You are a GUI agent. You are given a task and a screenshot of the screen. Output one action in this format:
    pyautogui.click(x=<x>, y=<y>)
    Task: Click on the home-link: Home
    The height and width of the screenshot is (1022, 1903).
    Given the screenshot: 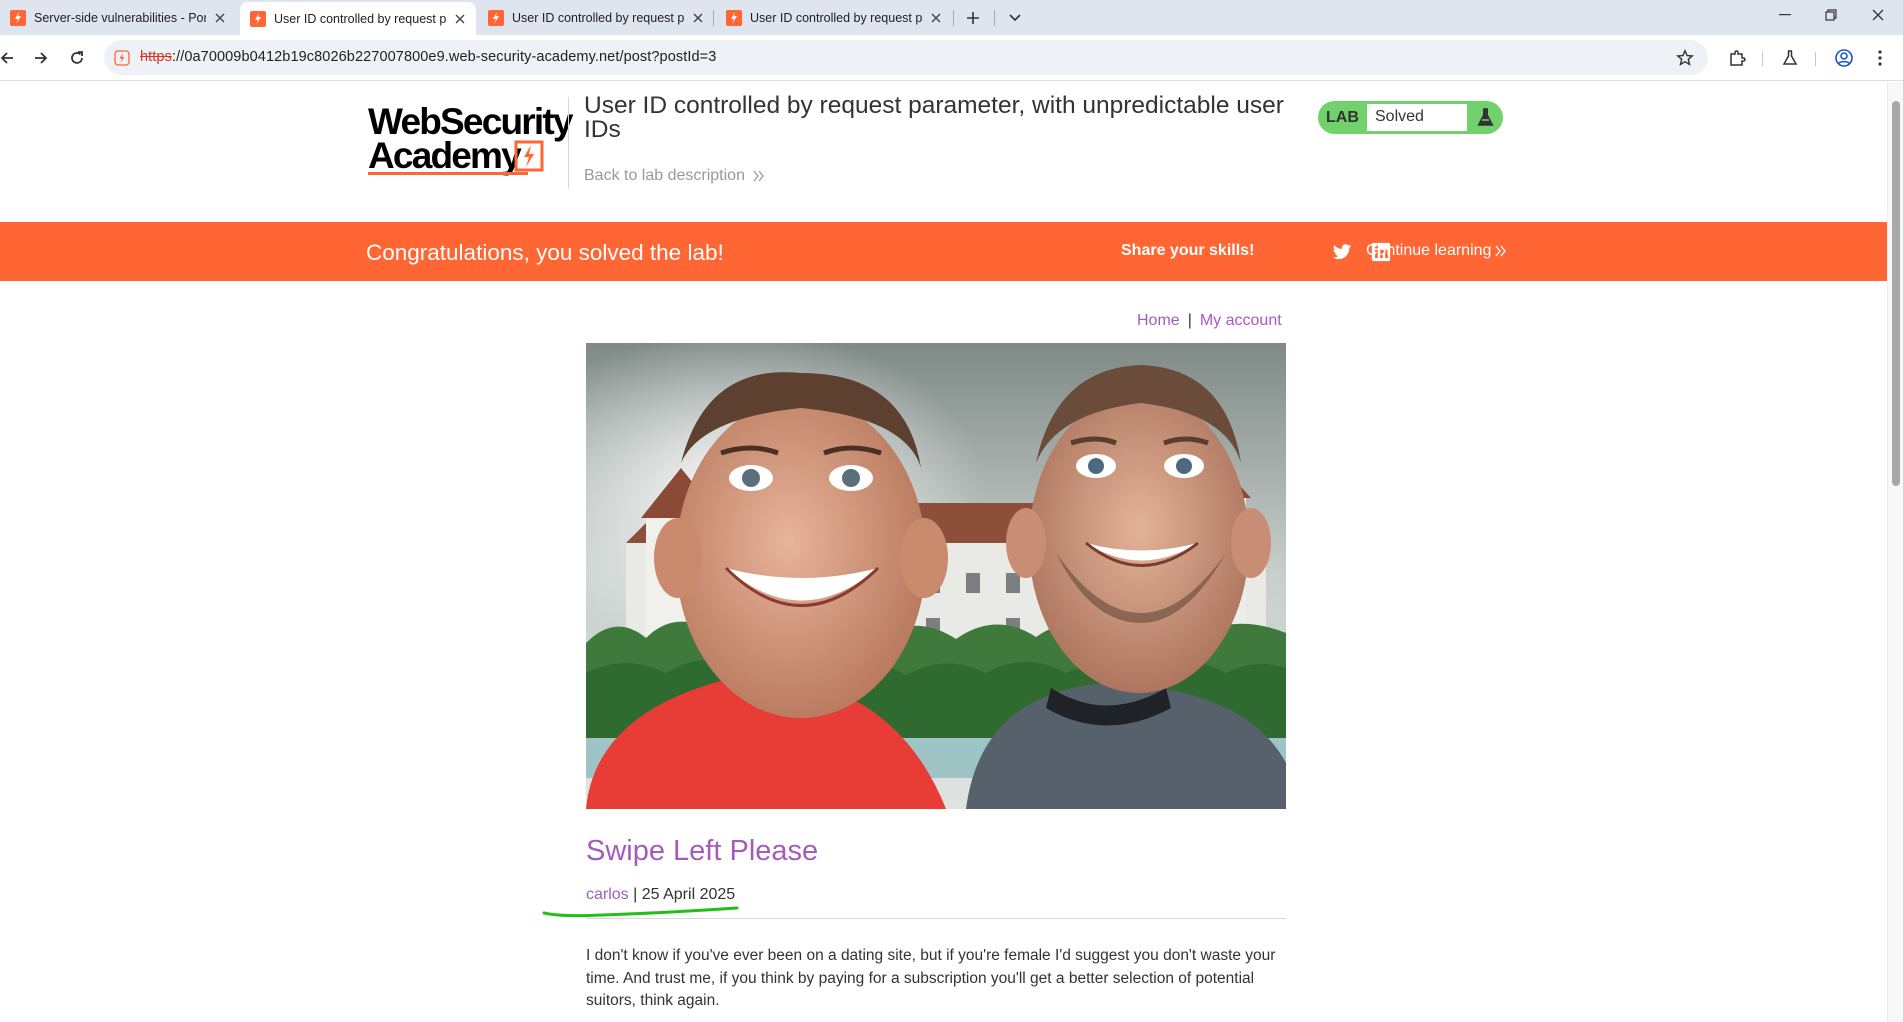 What is the action you would take?
    pyautogui.click(x=1158, y=320)
    